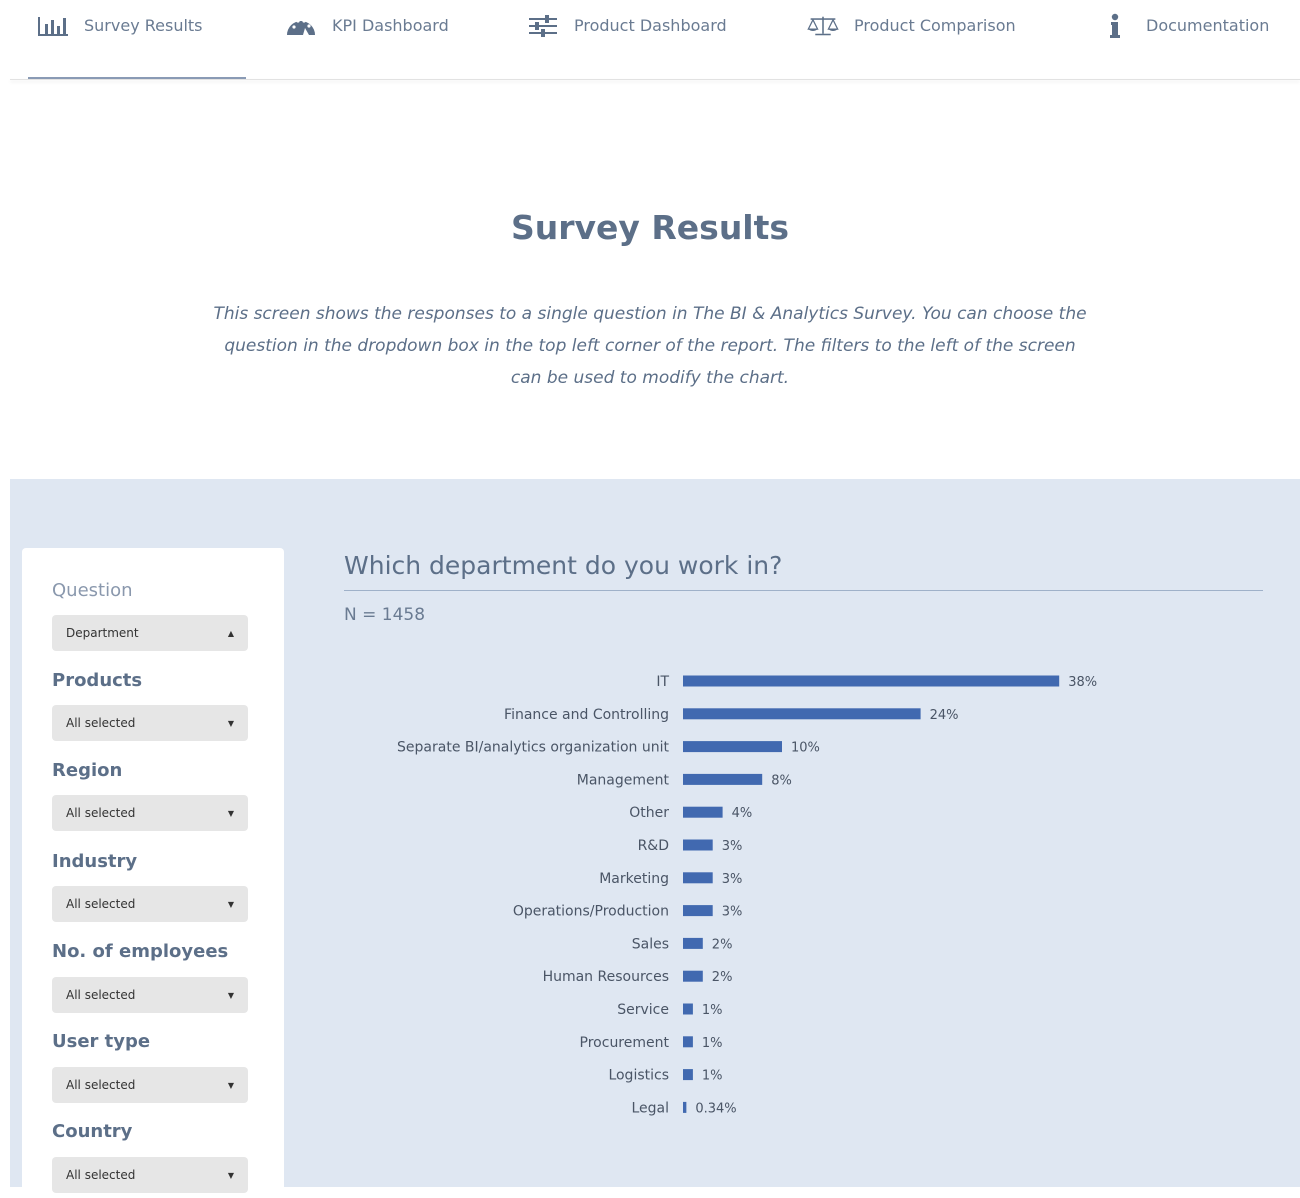  I want to click on nav-tab-label: Product Dashboard, so click(650, 25).